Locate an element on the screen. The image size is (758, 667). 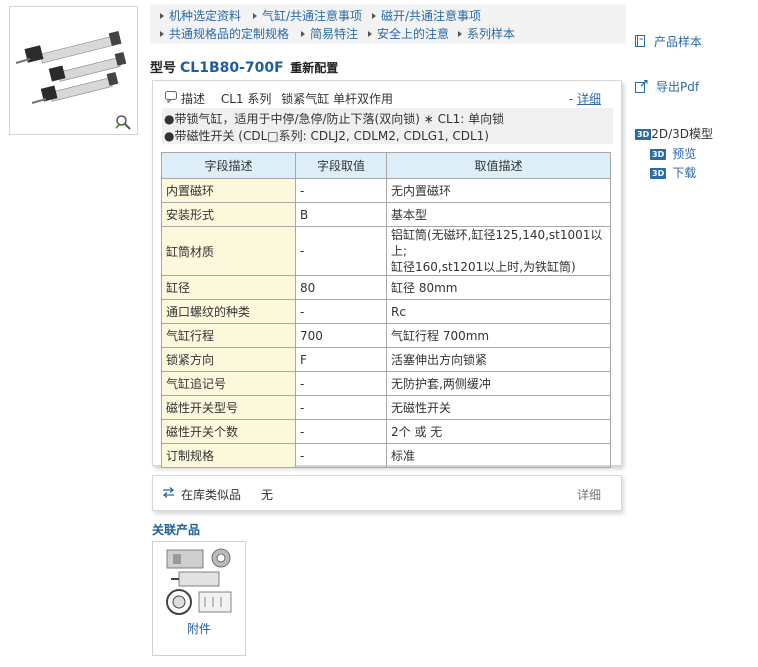
table-row: 气缸行程 700 气缸行程 700mm is located at coordinates (386, 335).